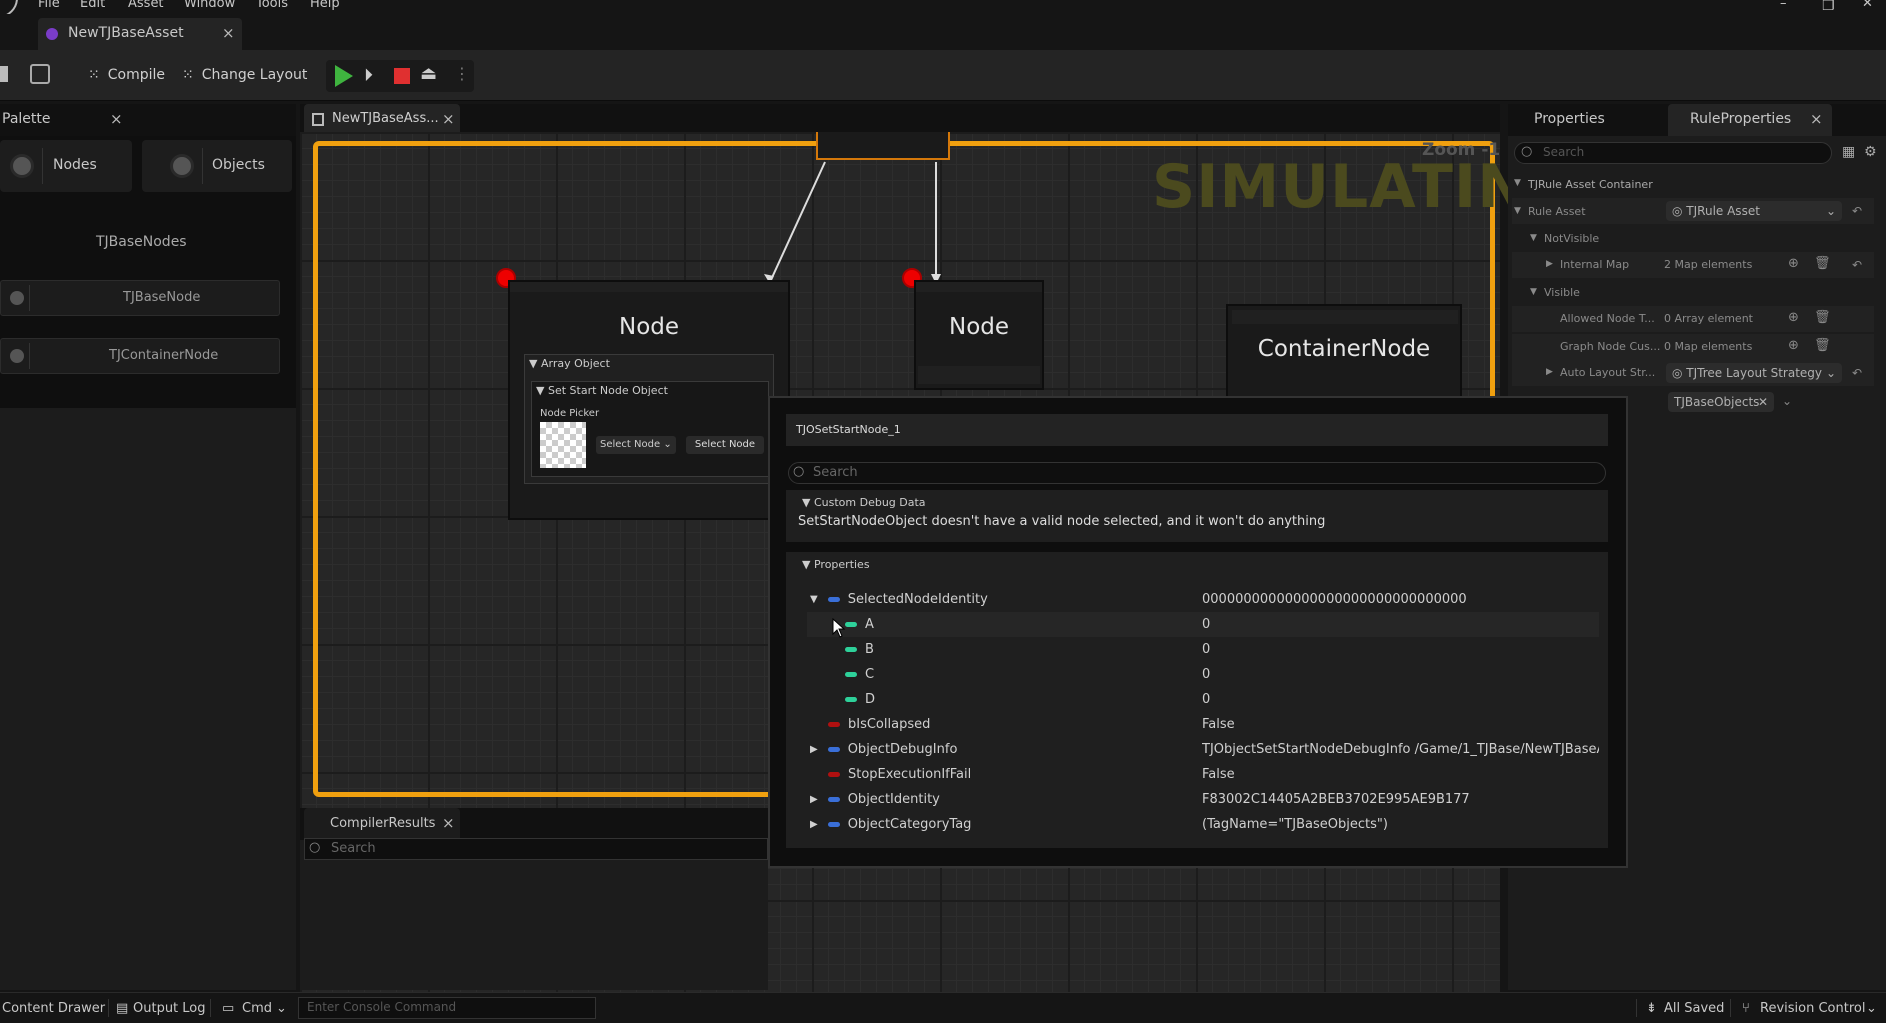 The image size is (1886, 1023). I want to click on compile-button: ⁙ Compile, so click(126, 75).